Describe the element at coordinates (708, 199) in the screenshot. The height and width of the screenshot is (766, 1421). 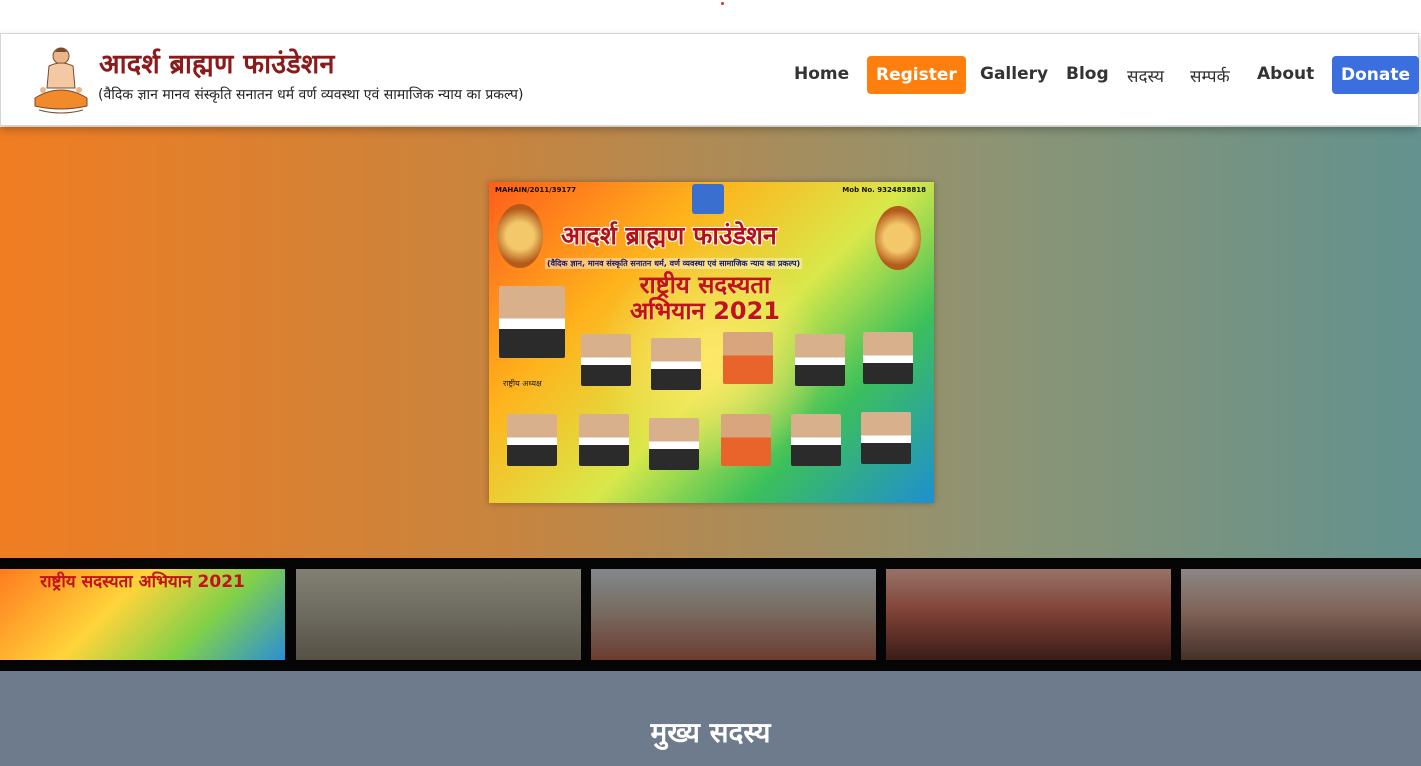
I see `poster-temple-icon` at that location.